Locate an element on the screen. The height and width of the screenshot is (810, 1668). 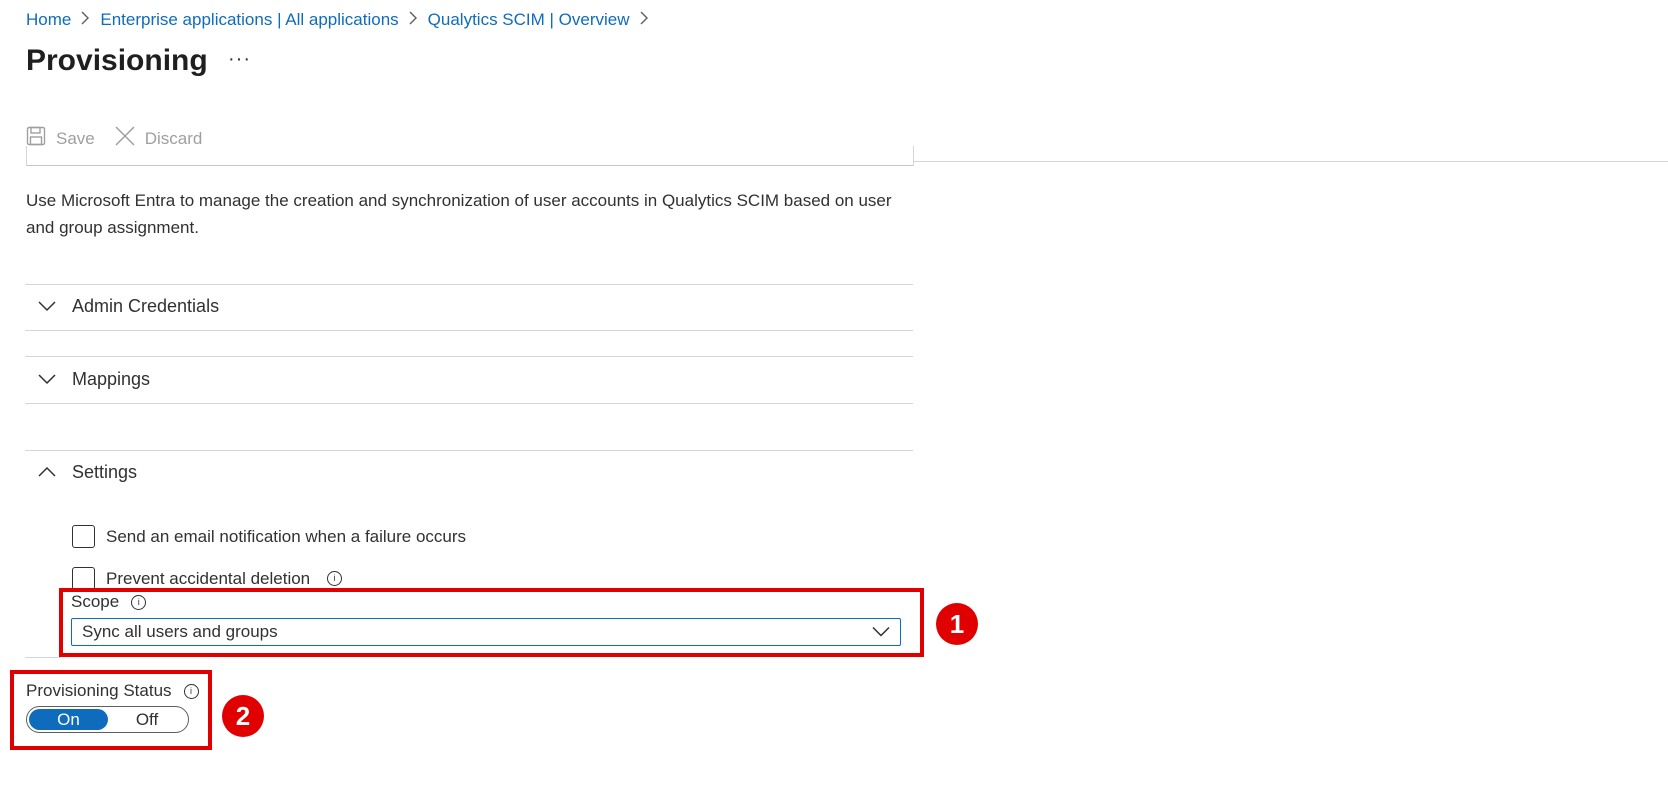
breadcrumb-home: Home is located at coordinates (48, 20).